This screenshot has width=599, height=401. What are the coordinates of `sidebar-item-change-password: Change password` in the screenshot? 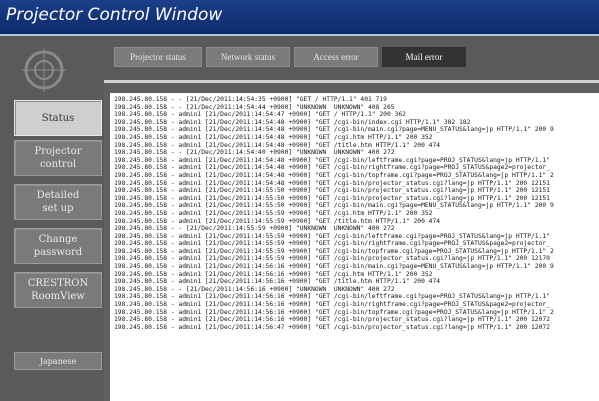 It's located at (58, 246).